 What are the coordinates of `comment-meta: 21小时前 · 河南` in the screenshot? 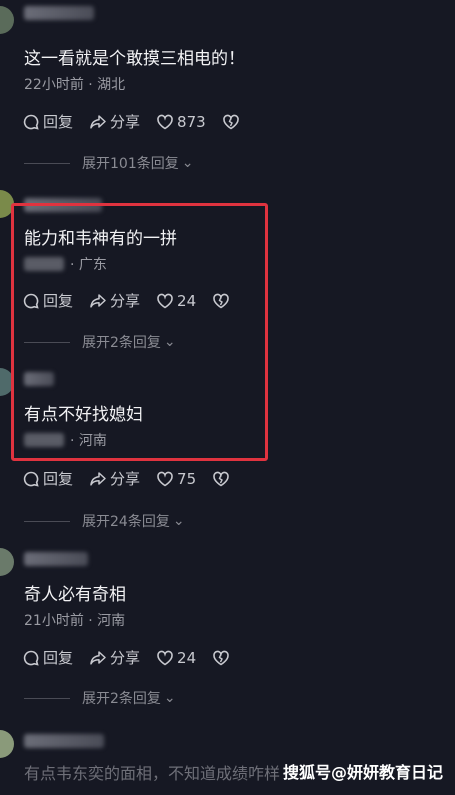 It's located at (74, 620).